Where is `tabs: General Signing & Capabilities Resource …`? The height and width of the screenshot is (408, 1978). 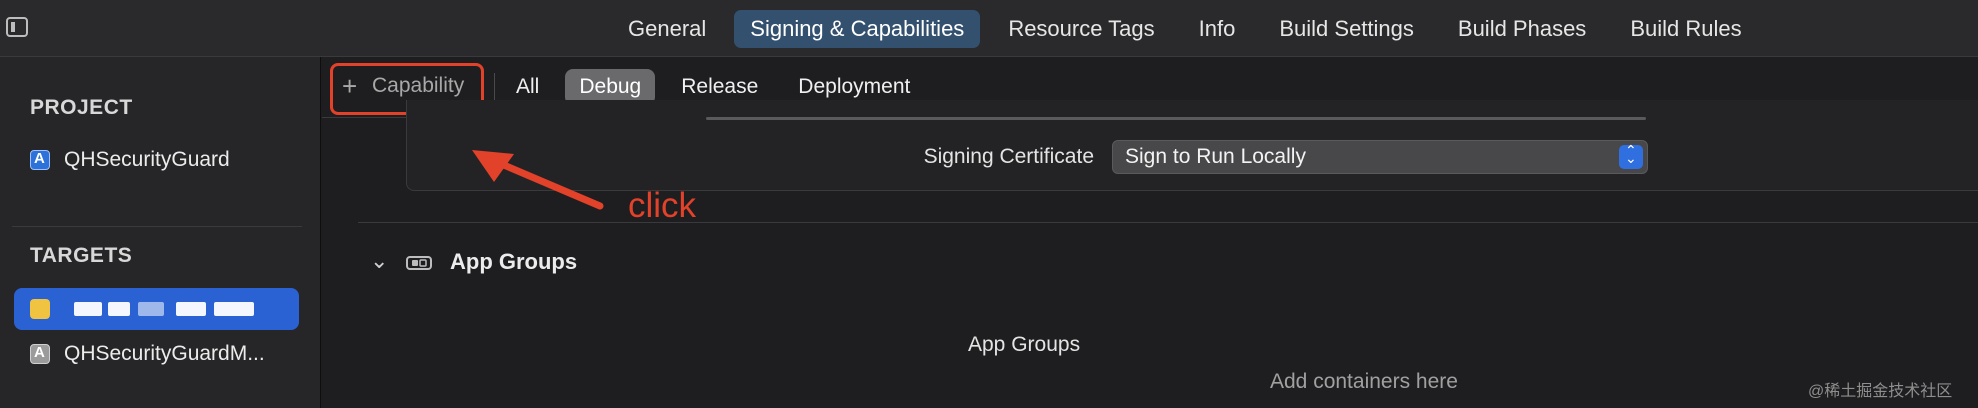
tabs: General Signing & Capabilities Resource … is located at coordinates (1191, 29).